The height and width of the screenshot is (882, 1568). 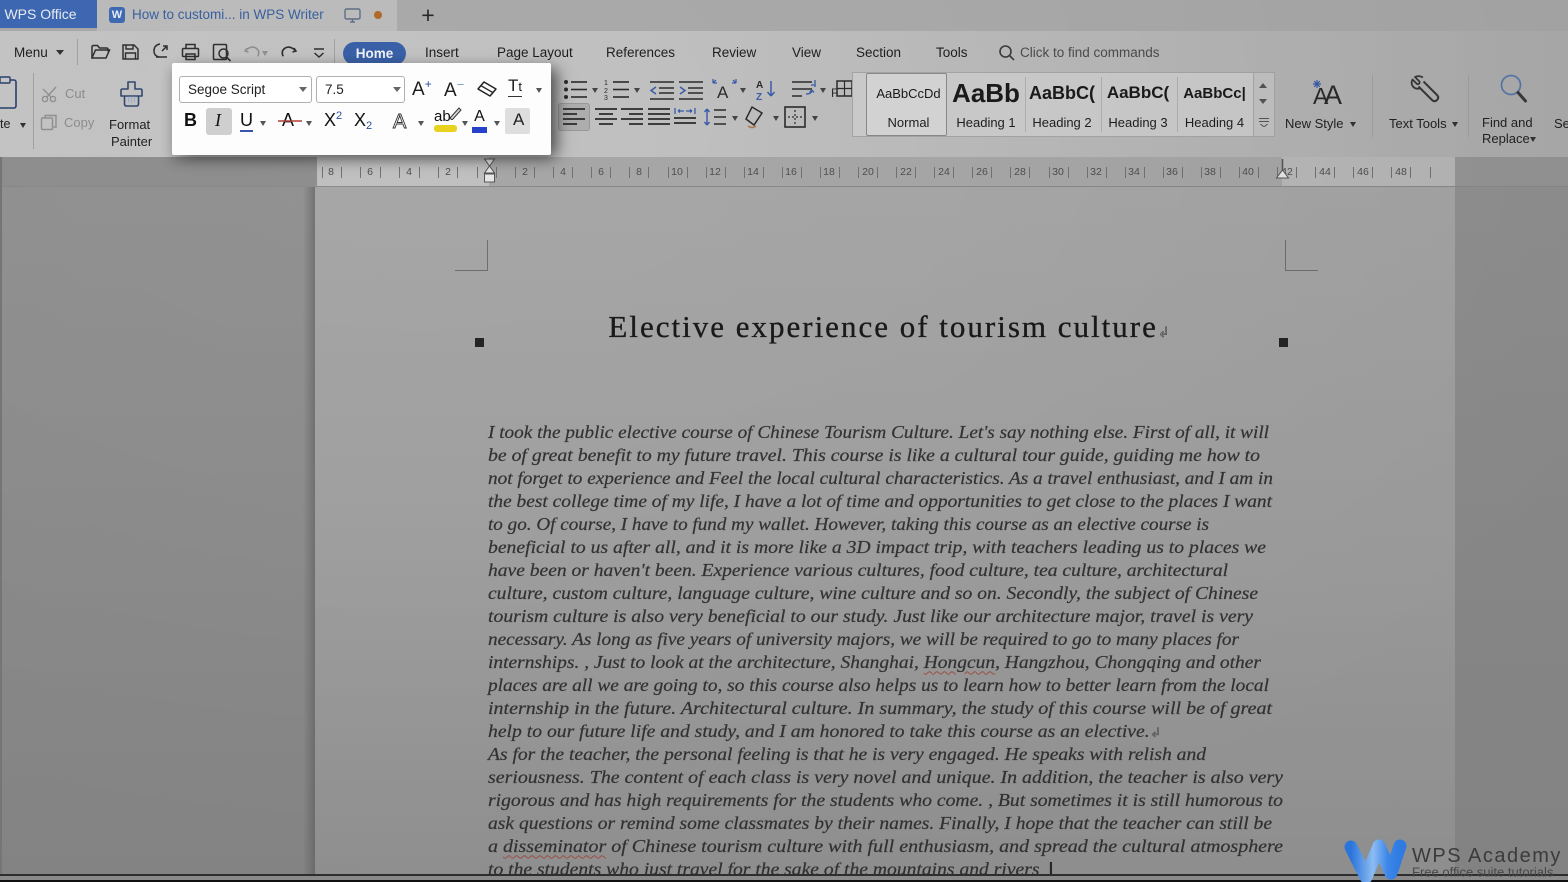 What do you see at coordinates (606, 98) in the screenshot?
I see `svg-text: 3` at bounding box center [606, 98].